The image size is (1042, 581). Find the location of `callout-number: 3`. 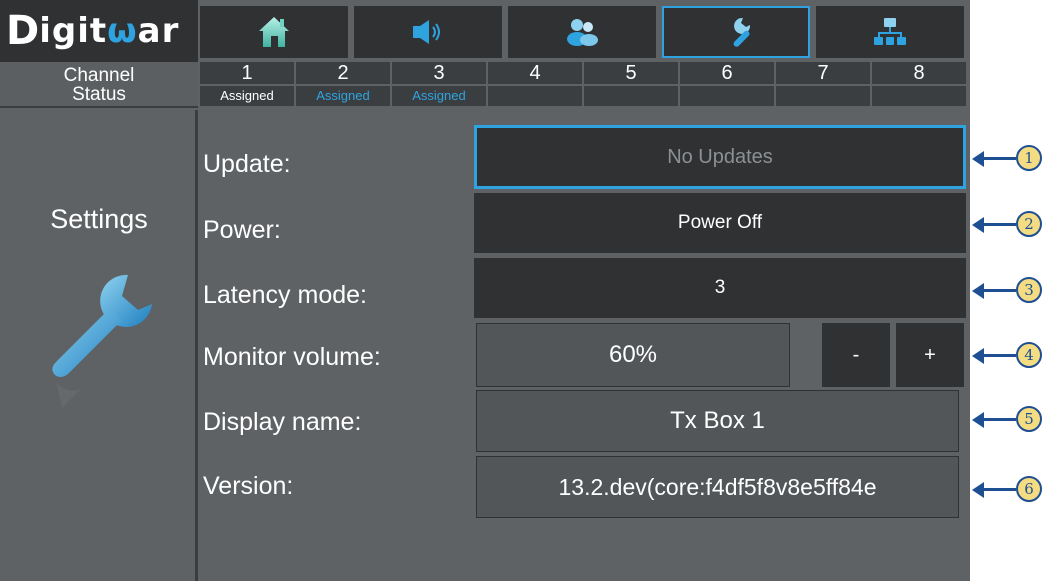

callout-number: 3 is located at coordinates (1029, 290).